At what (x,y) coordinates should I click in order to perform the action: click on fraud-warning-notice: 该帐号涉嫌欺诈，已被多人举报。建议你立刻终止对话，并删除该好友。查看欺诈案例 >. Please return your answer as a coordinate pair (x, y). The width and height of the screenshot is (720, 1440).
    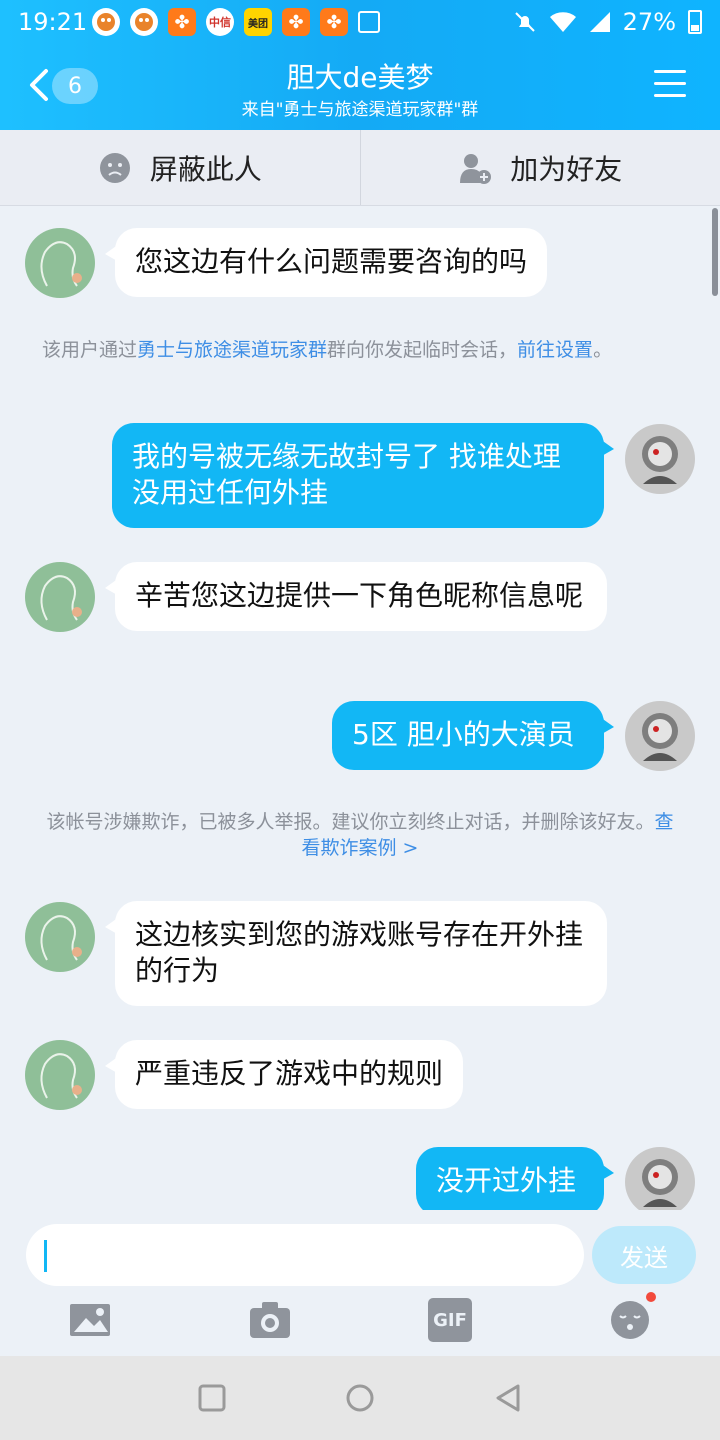
    Looking at the image, I should click on (360, 835).